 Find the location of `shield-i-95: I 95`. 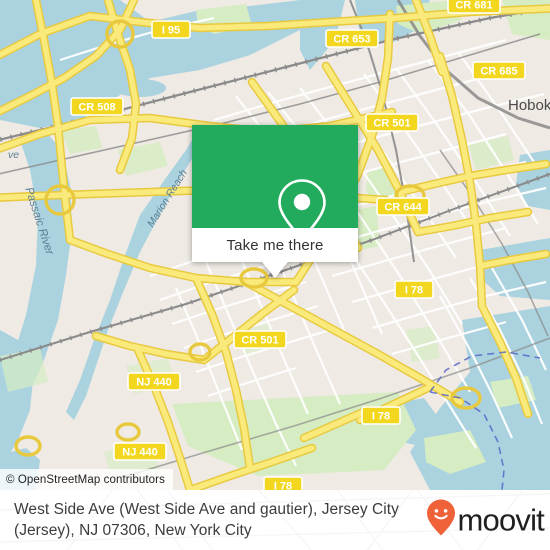

shield-i-95: I 95 is located at coordinates (171, 29).